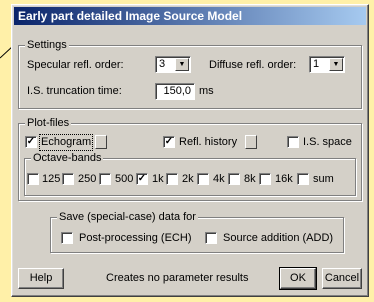 The image size is (374, 302). What do you see at coordinates (74, 91) in the screenshot?
I see `truncation-time-label: I.S. truncation time:` at bounding box center [74, 91].